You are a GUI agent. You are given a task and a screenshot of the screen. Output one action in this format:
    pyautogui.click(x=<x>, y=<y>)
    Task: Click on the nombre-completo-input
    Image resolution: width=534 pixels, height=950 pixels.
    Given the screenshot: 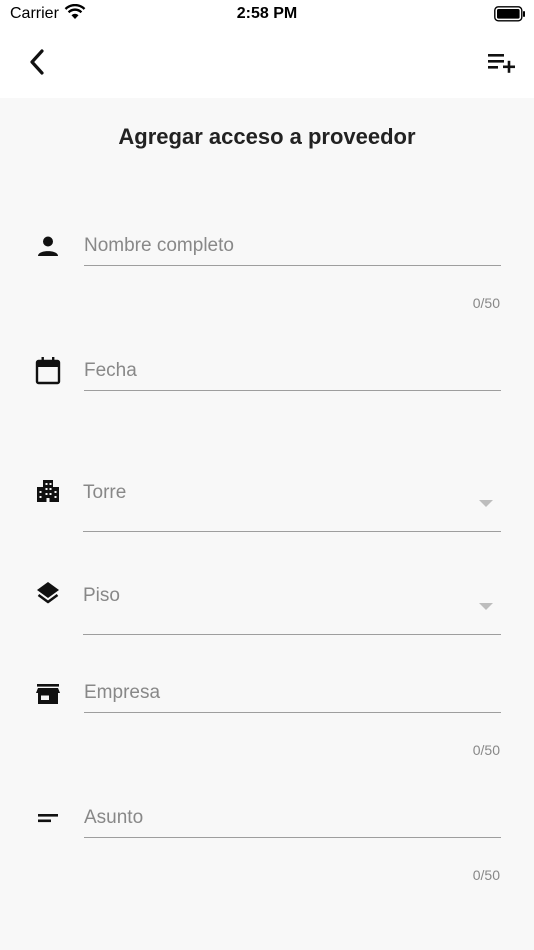 What is the action you would take?
    pyautogui.click(x=292, y=246)
    